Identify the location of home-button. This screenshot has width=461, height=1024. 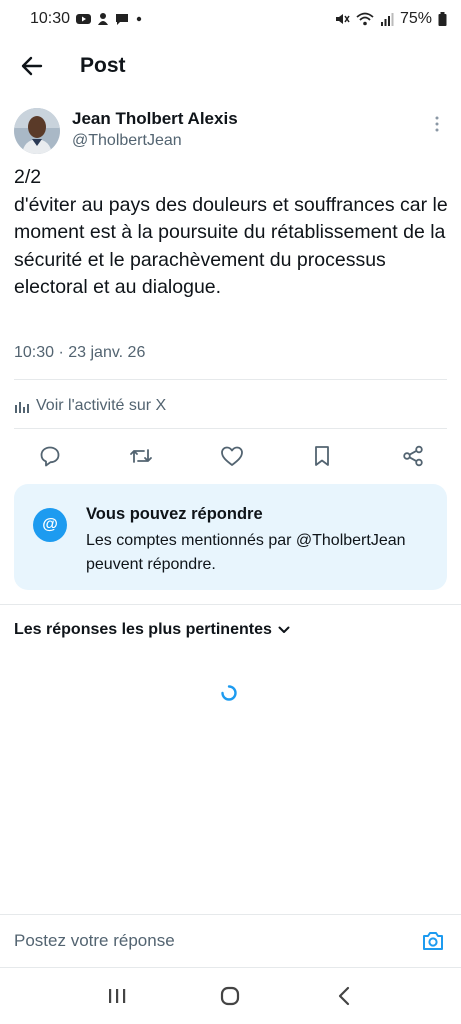
(230, 996).